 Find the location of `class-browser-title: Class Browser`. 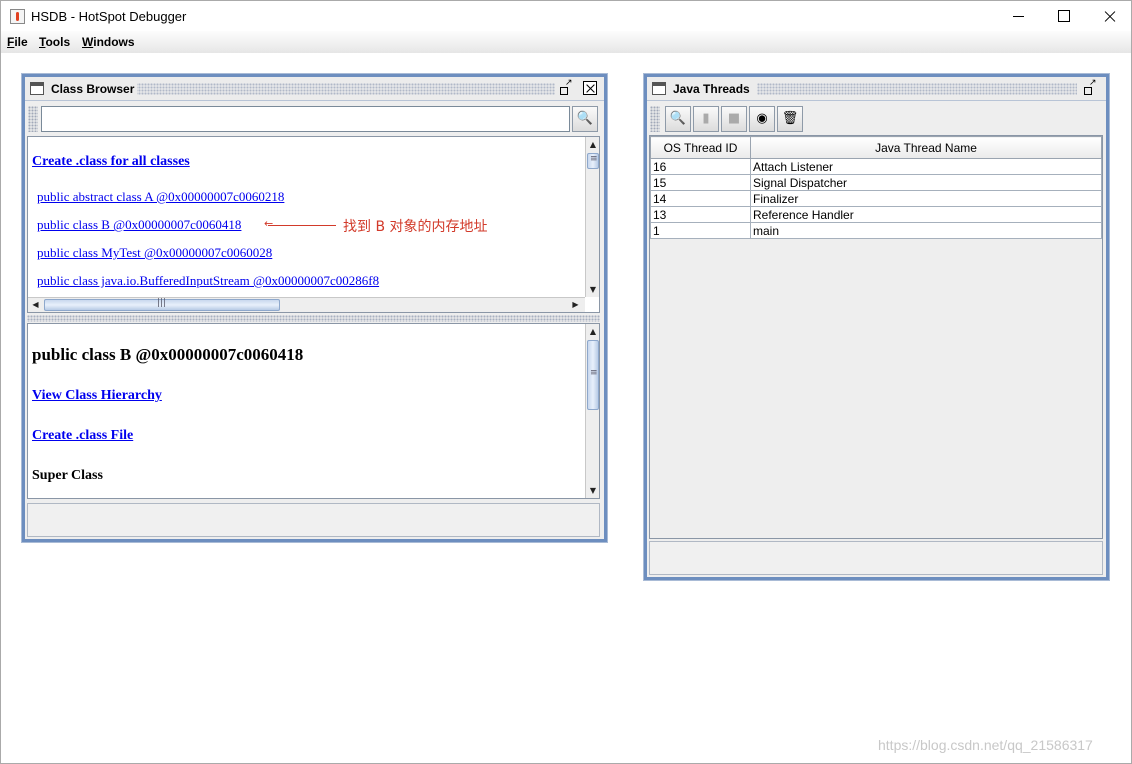

class-browser-title: Class Browser is located at coordinates (94, 89).